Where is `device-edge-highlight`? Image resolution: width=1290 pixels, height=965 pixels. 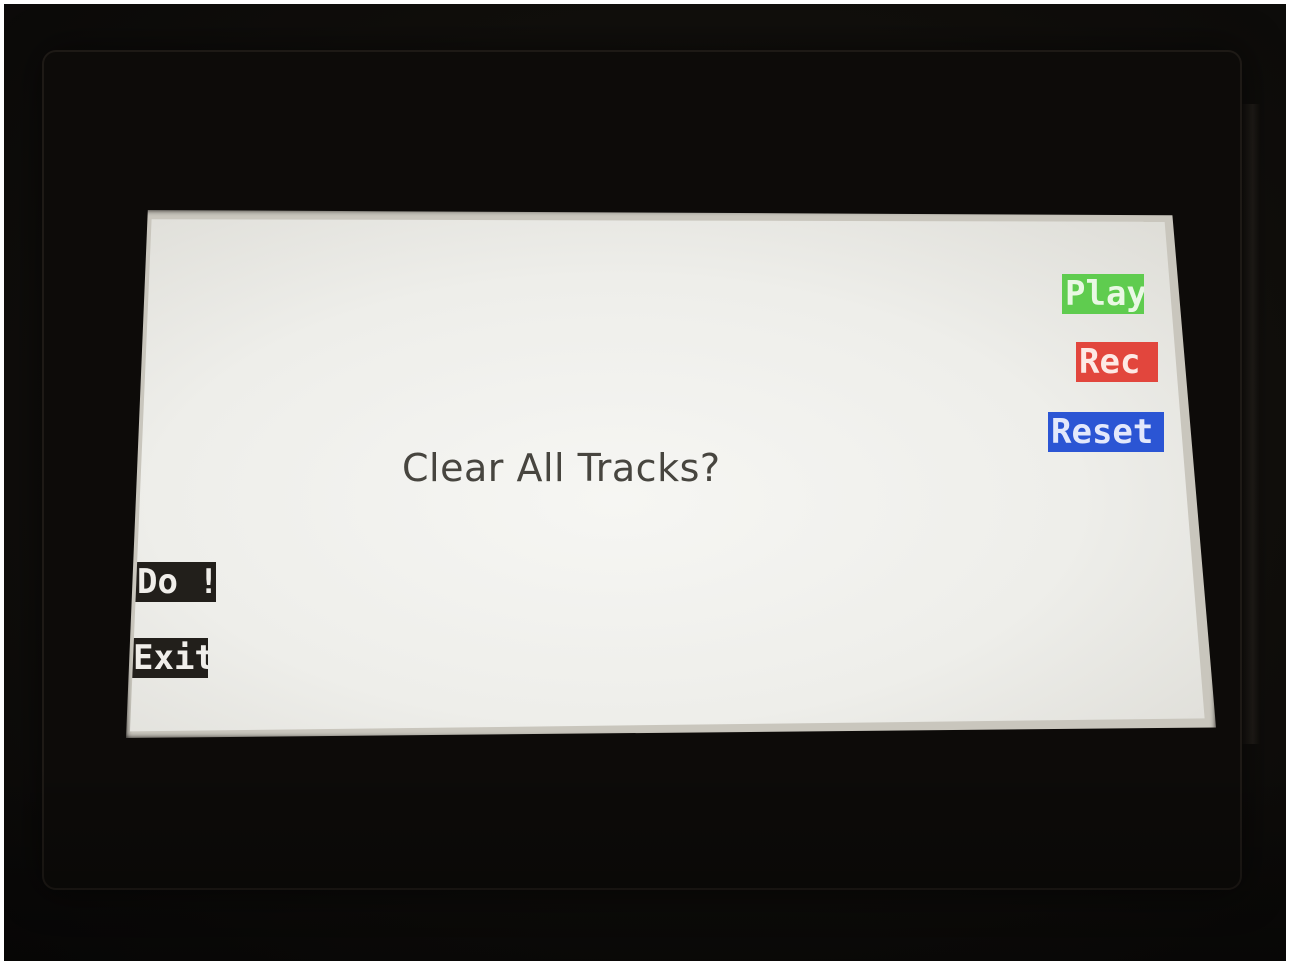 device-edge-highlight is located at coordinates (1251, 424).